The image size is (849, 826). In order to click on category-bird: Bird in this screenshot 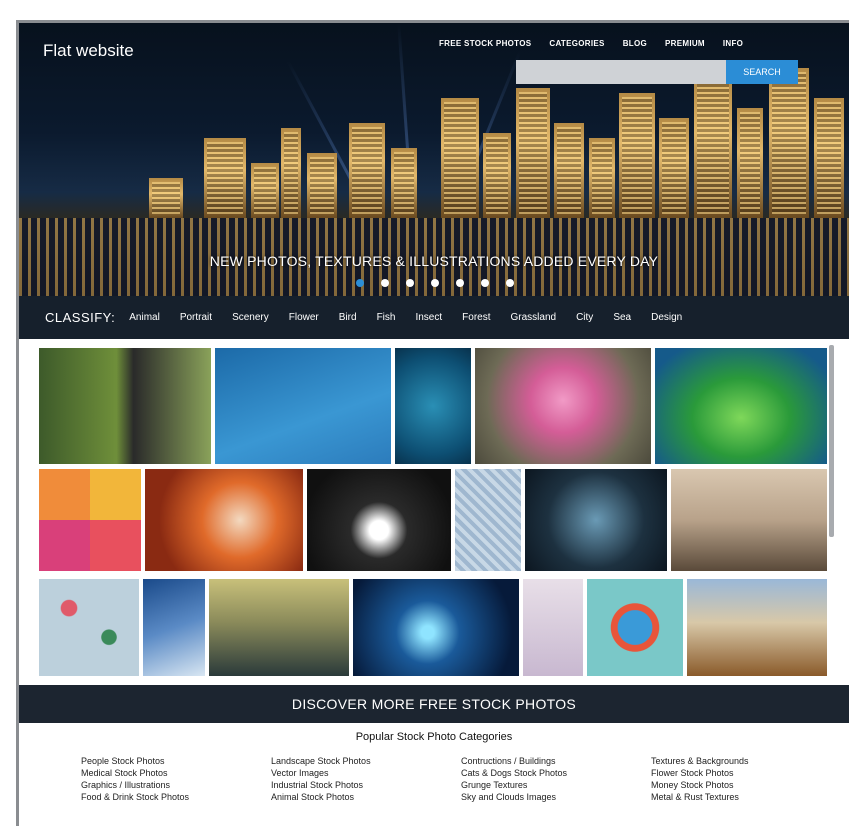, I will do `click(348, 317)`.